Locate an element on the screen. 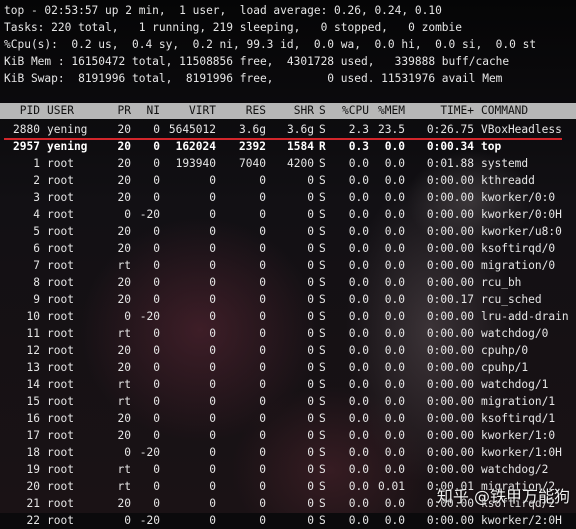  cell-command: lru-add-drain is located at coordinates (525, 316).